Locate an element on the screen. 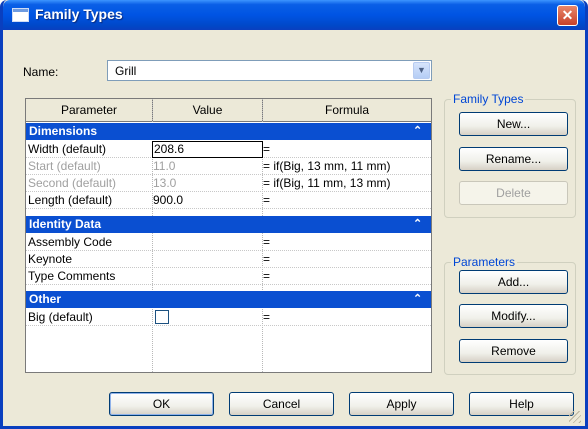 This screenshot has width=588, height=429. table-row: Keynote = is located at coordinates (228, 259).